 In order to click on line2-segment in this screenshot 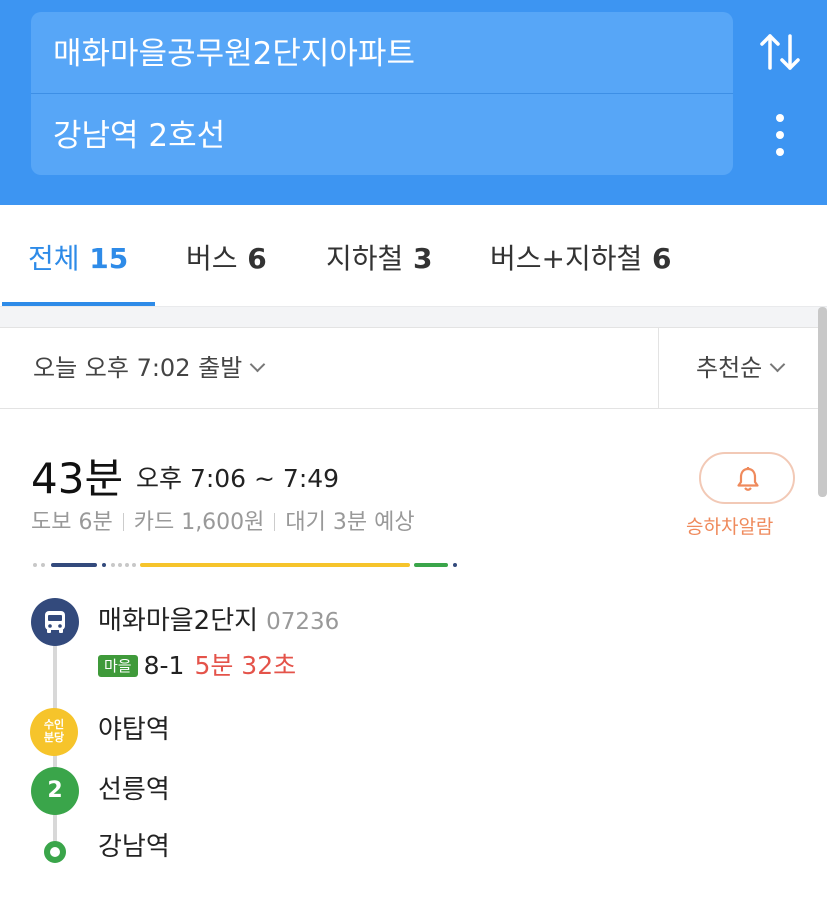, I will do `click(431, 565)`.